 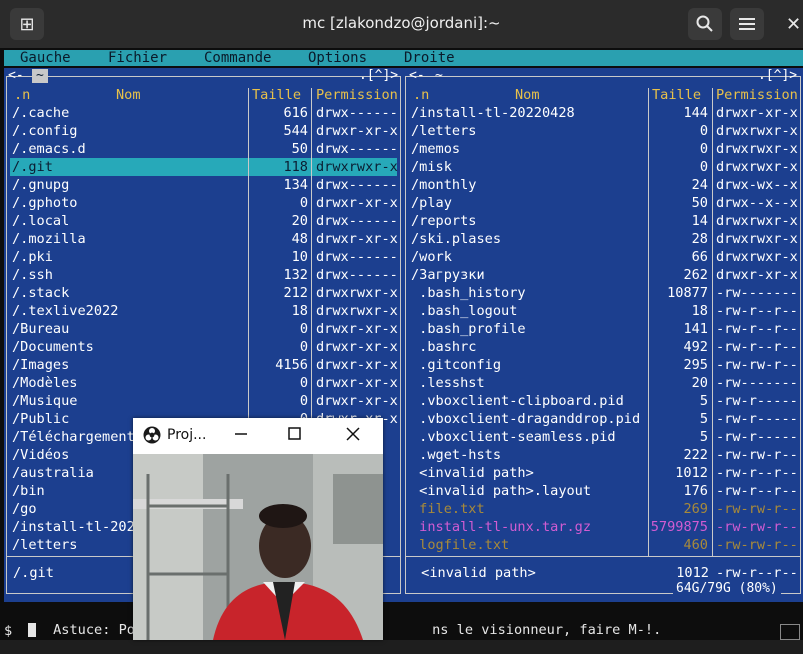 What do you see at coordinates (444, 185) in the screenshot?
I see `file-name: /monthly` at bounding box center [444, 185].